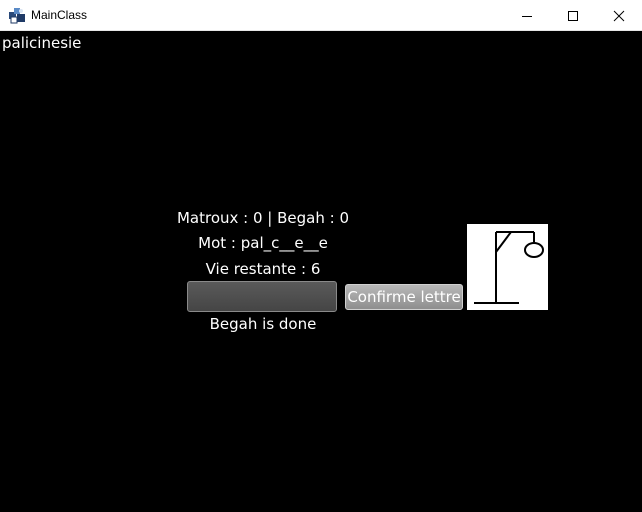  What do you see at coordinates (59, 15) in the screenshot?
I see `window-title: MainClass` at bounding box center [59, 15].